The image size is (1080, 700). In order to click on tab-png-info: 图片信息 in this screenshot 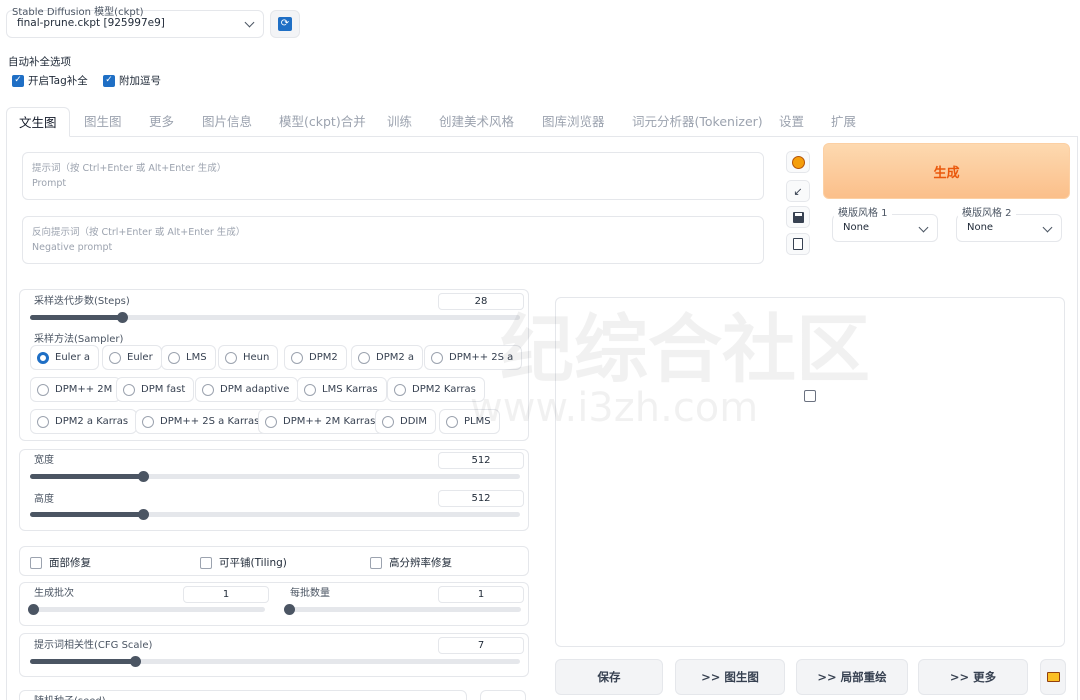, I will do `click(227, 122)`.